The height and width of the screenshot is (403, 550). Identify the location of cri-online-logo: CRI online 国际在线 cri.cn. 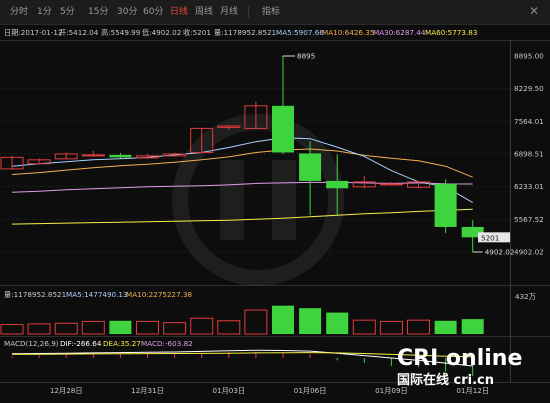
(471, 371).